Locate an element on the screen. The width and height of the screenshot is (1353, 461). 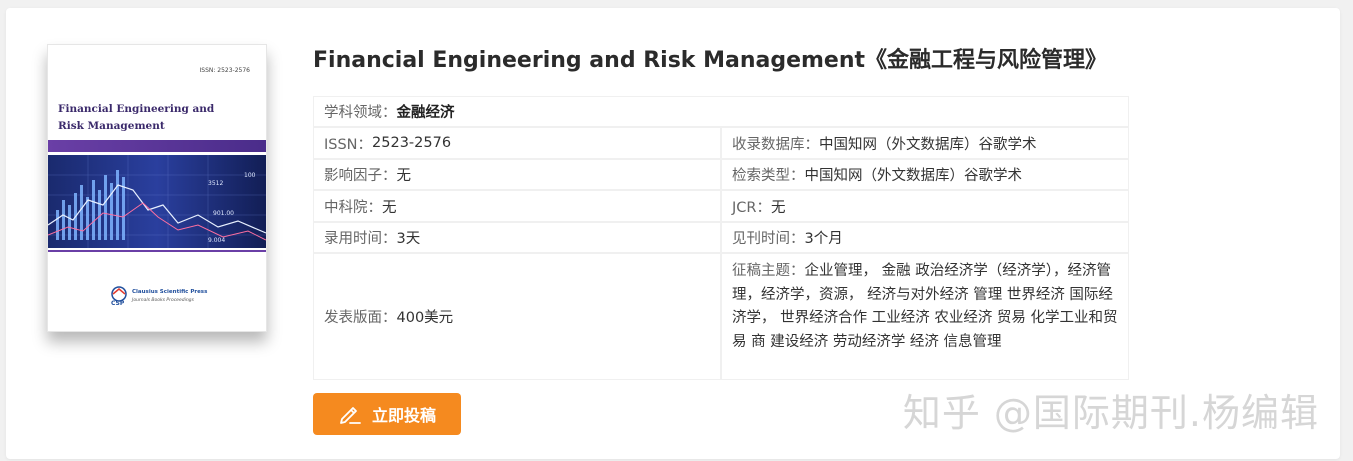
submit-button-label: 立即投稿 is located at coordinates (403, 415).